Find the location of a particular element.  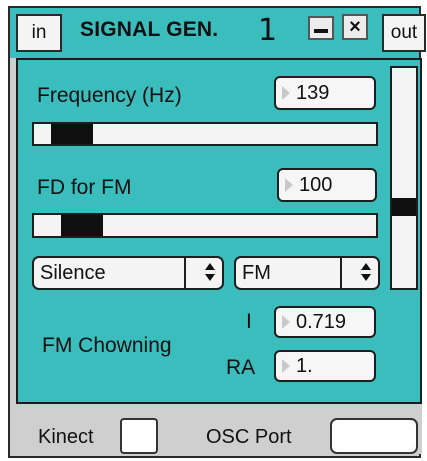

vertical-slider is located at coordinates (404, 178).